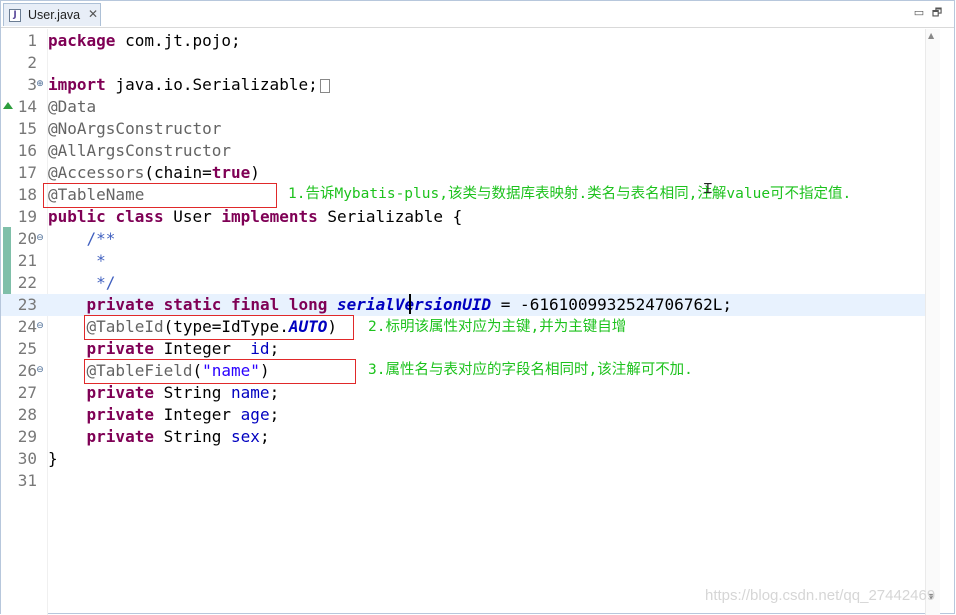 Image resolution: width=956 pixels, height=615 pixels. I want to click on comment: */, so click(82, 282).